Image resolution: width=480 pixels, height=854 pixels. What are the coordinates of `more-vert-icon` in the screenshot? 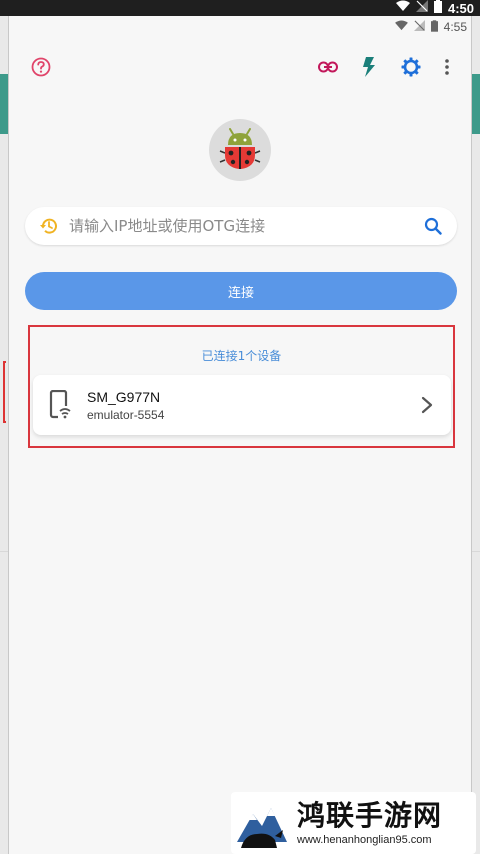 It's located at (447, 67).